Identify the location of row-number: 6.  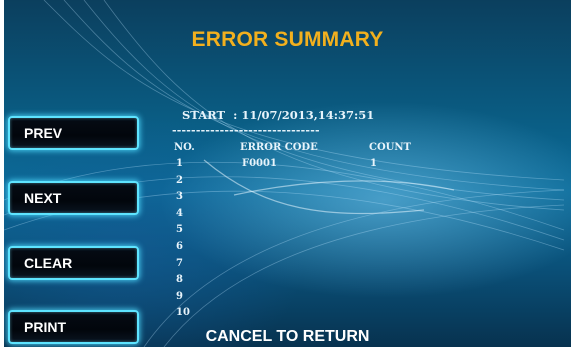
(179, 246).